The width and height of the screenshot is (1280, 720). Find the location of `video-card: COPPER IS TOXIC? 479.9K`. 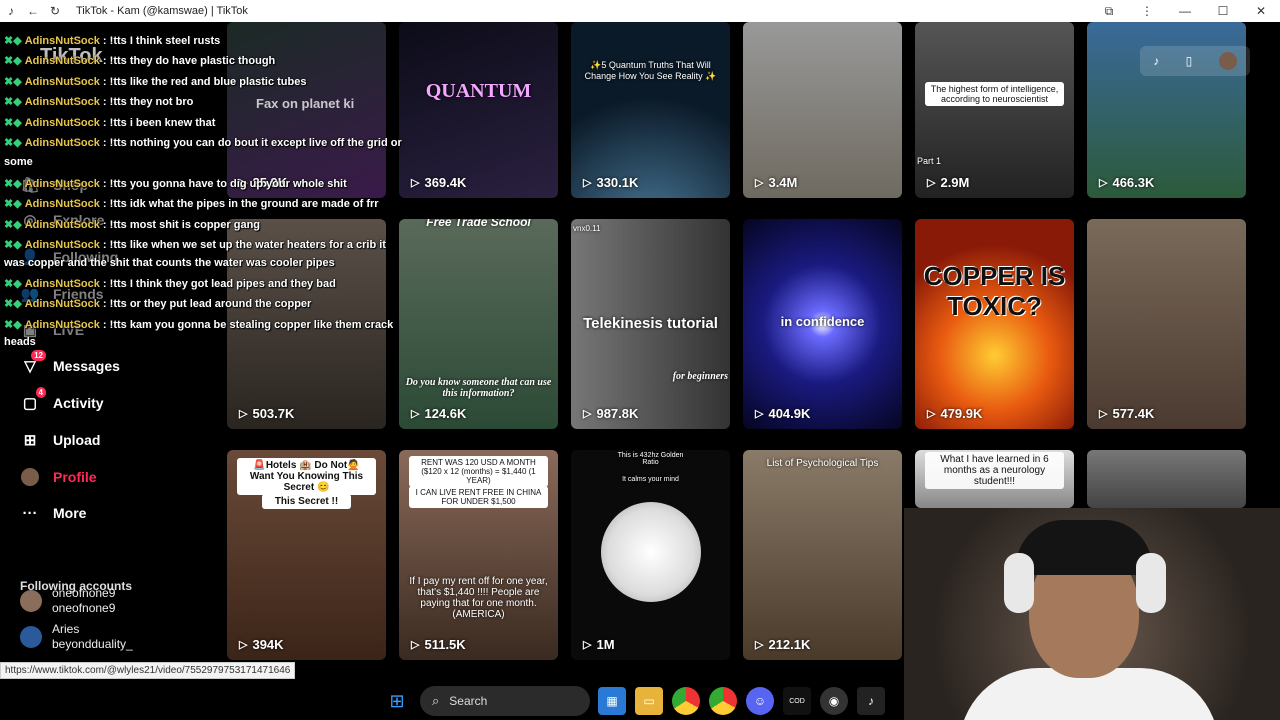

video-card: COPPER IS TOXIC? 479.9K is located at coordinates (994, 324).